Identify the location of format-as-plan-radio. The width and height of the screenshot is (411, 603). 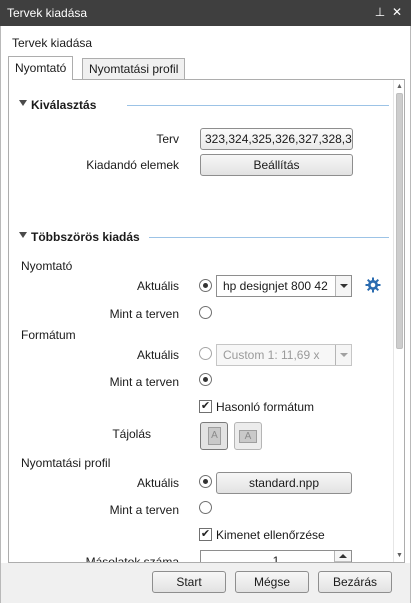
(205, 379).